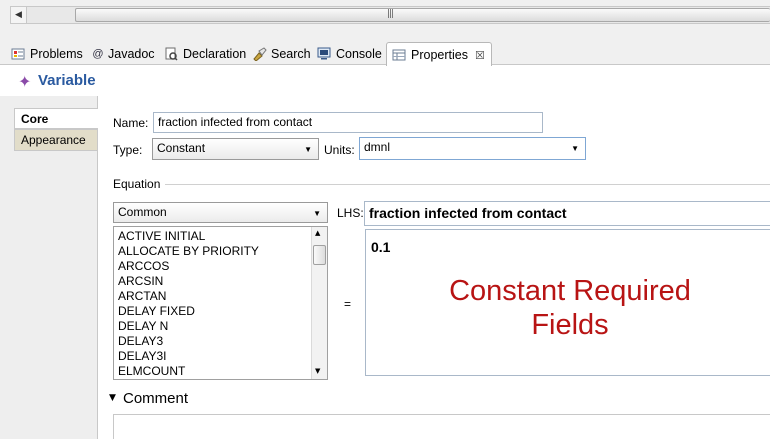  What do you see at coordinates (348, 122) in the screenshot?
I see `name-field: fraction infected from contact` at bounding box center [348, 122].